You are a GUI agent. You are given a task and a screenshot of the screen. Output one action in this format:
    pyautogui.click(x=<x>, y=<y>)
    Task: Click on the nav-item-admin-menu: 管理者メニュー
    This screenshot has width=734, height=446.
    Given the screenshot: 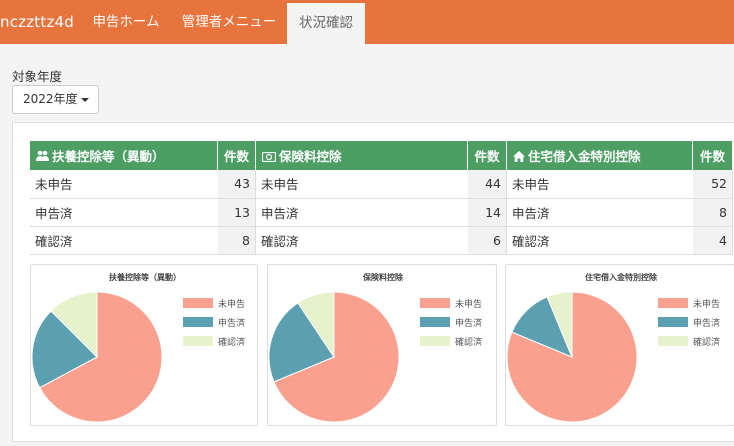 What is the action you would take?
    pyautogui.click(x=229, y=22)
    